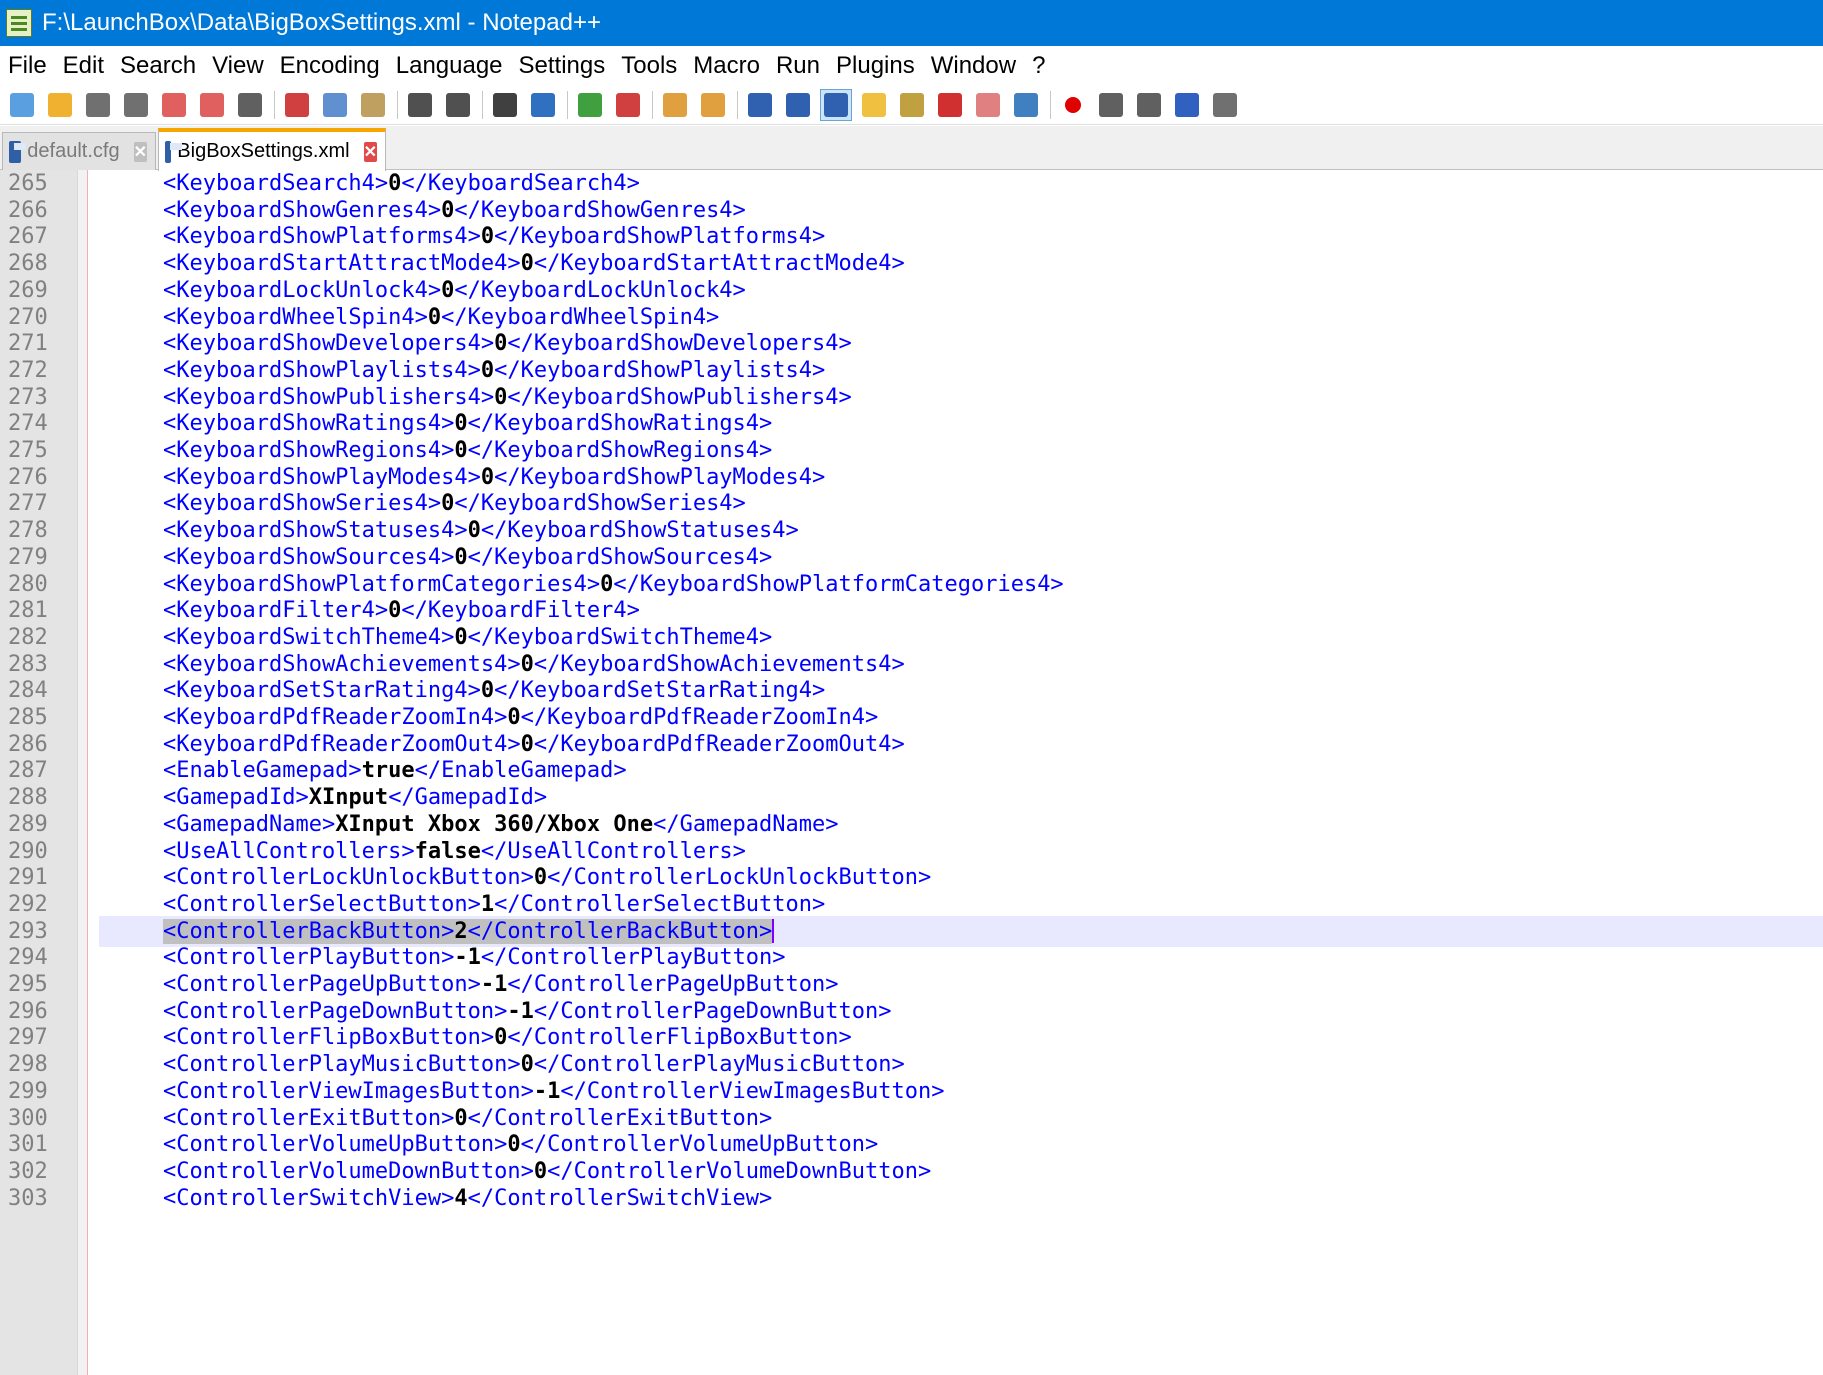 This screenshot has height=1375, width=1823. Describe the element at coordinates (35, 423) in the screenshot. I see `line-number: 274` at that location.